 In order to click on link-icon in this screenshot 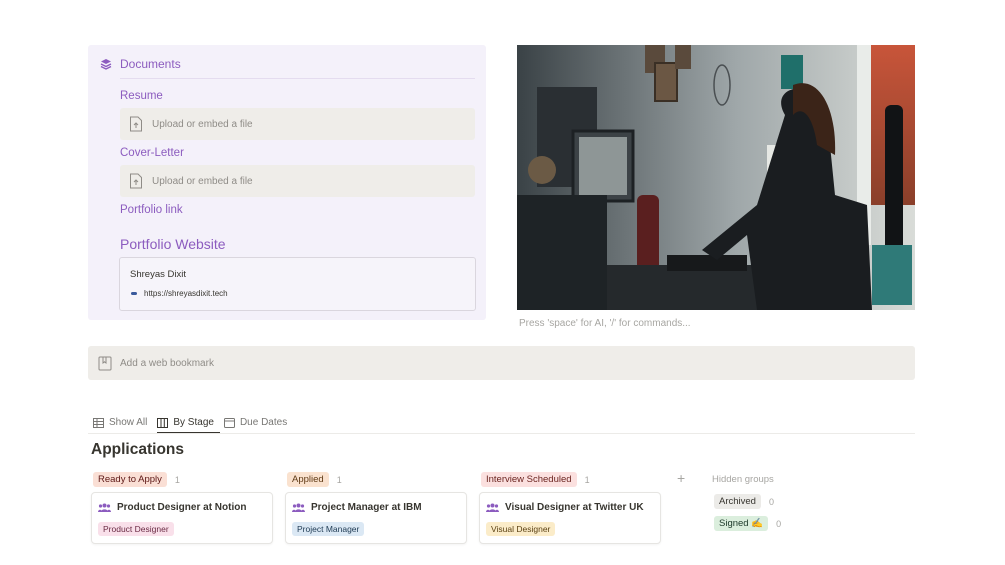, I will do `click(134, 293)`.